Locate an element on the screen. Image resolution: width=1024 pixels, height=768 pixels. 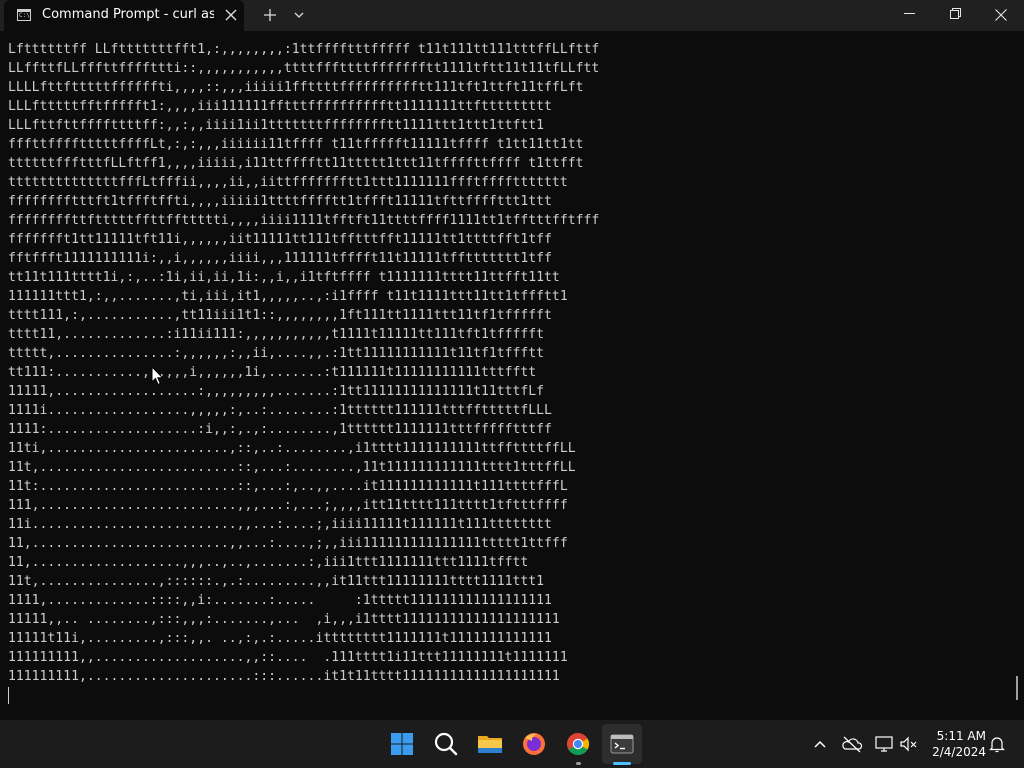
terminal-icon is located at coordinates (622, 744).